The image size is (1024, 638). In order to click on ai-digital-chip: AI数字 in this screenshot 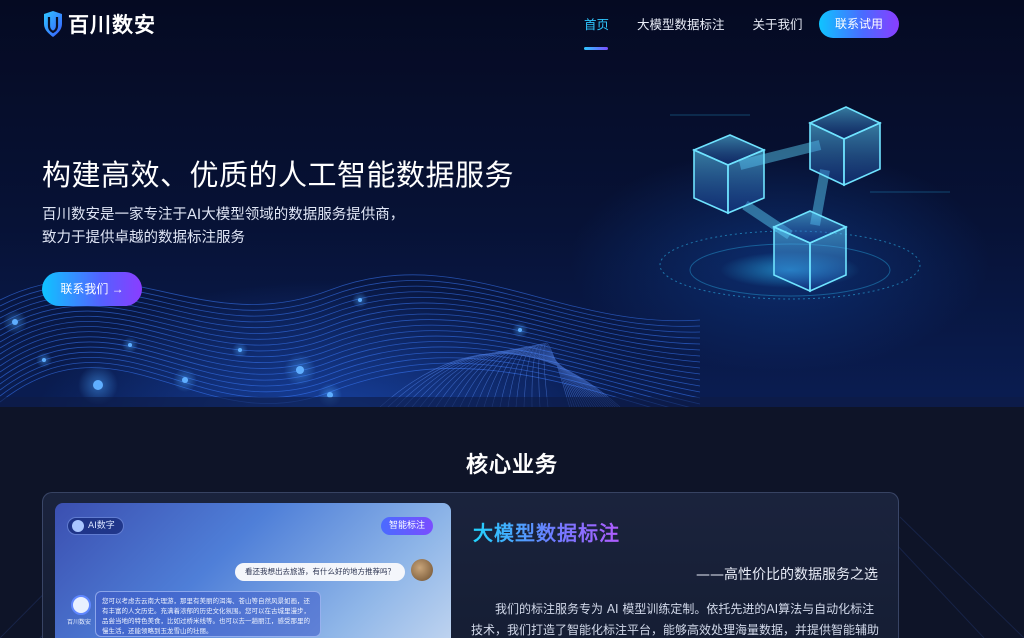, I will do `click(95, 526)`.